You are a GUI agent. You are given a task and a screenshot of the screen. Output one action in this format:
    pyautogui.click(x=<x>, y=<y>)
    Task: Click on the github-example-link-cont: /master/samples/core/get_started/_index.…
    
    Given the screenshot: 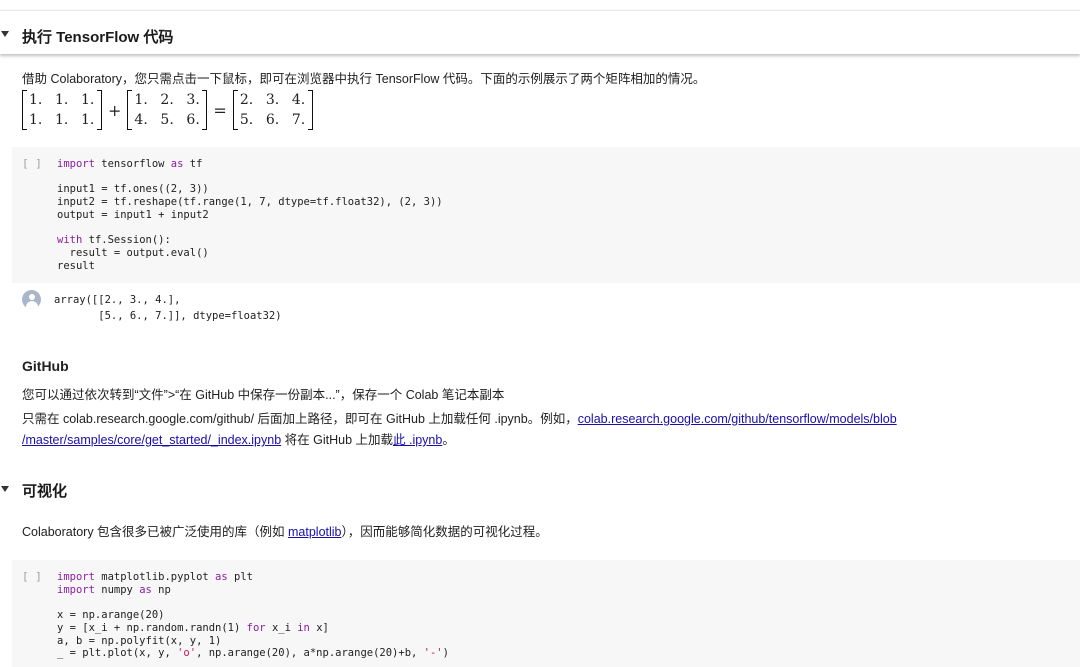 What is the action you would take?
    pyautogui.click(x=151, y=440)
    